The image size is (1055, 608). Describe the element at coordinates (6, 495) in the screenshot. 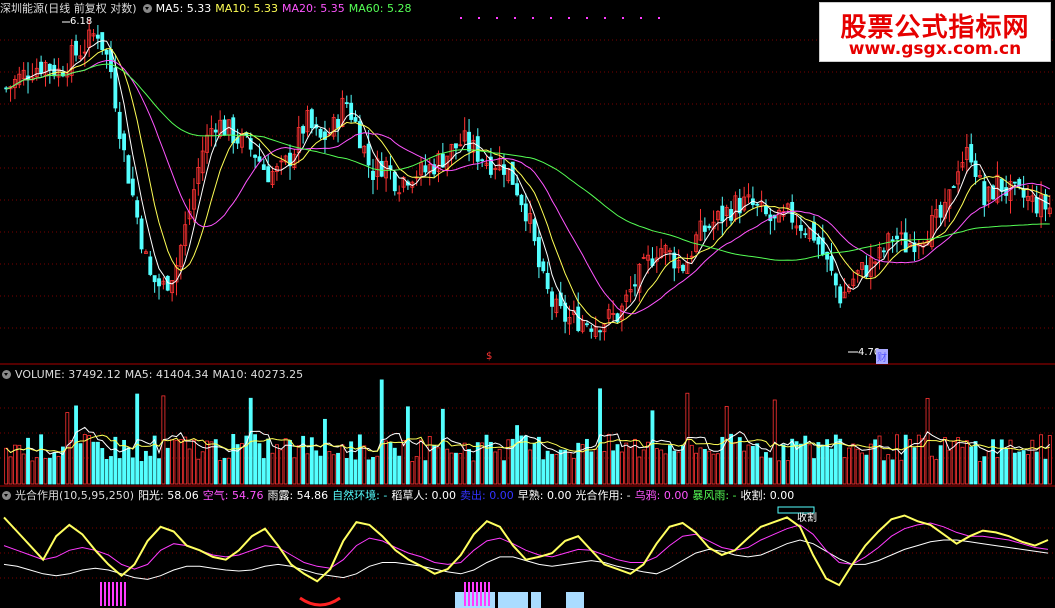

I see `indicator-toggle-icon` at that location.